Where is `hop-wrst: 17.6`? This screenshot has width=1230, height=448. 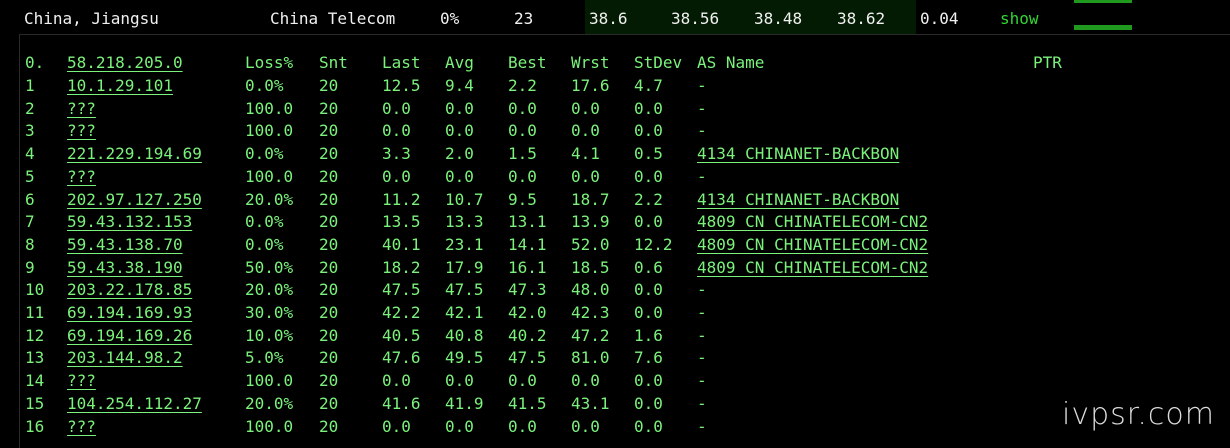 hop-wrst: 17.6 is located at coordinates (590, 85).